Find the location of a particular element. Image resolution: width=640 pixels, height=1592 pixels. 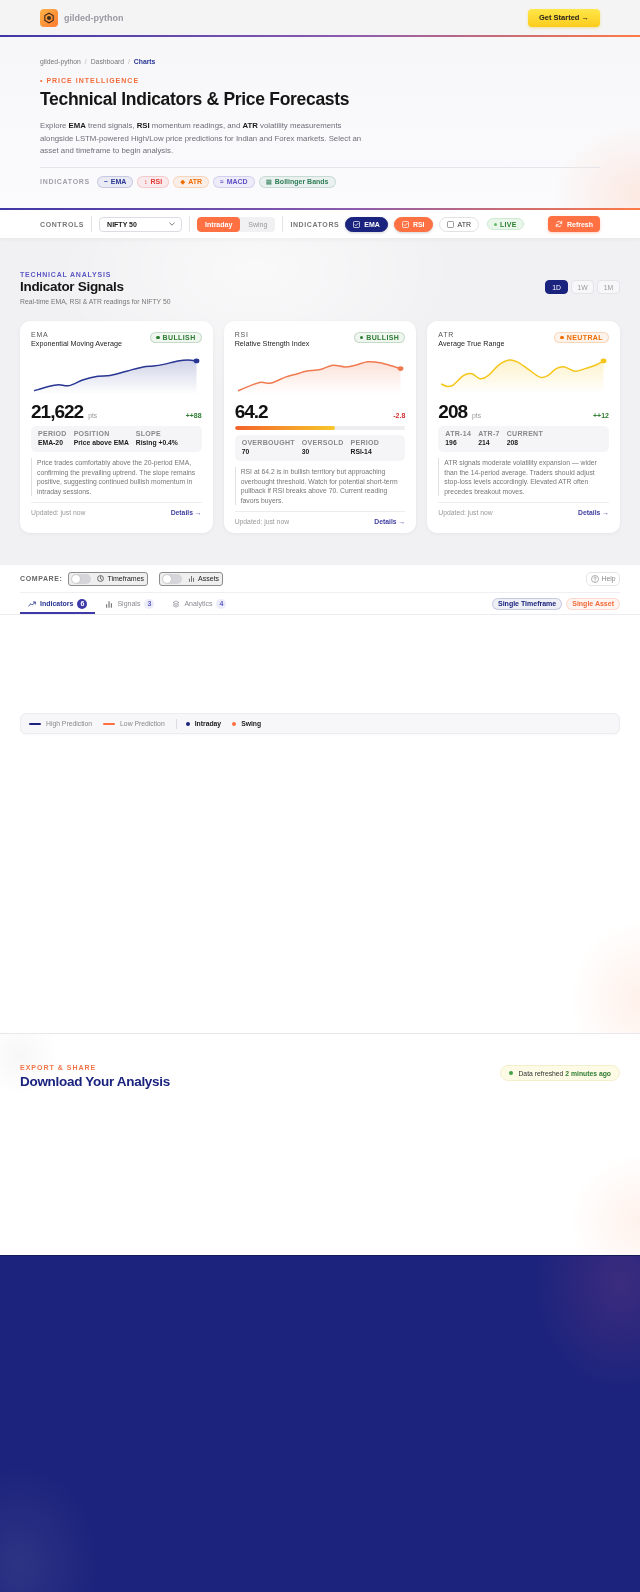

trend-up-icon is located at coordinates (32, 603).